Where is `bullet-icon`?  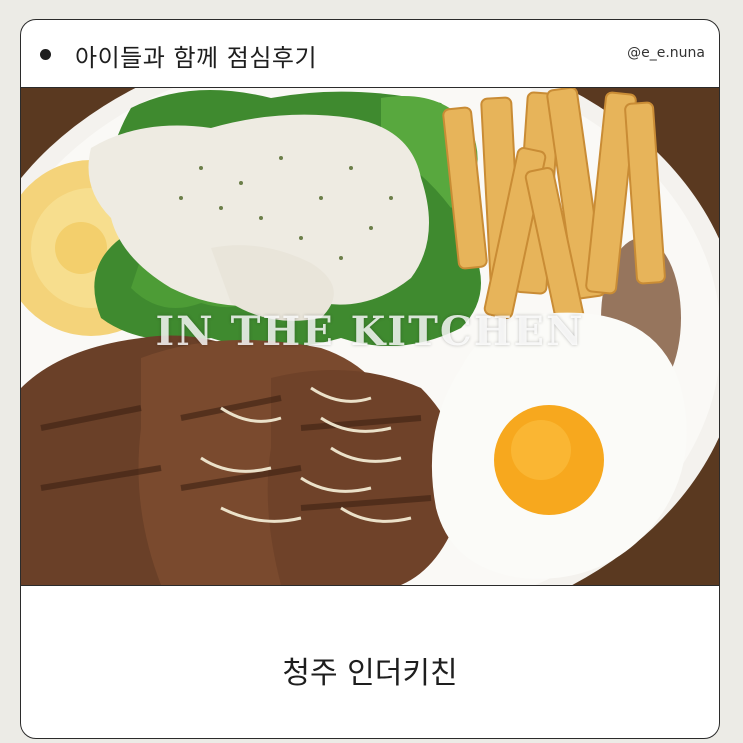
bullet-icon is located at coordinates (45, 54).